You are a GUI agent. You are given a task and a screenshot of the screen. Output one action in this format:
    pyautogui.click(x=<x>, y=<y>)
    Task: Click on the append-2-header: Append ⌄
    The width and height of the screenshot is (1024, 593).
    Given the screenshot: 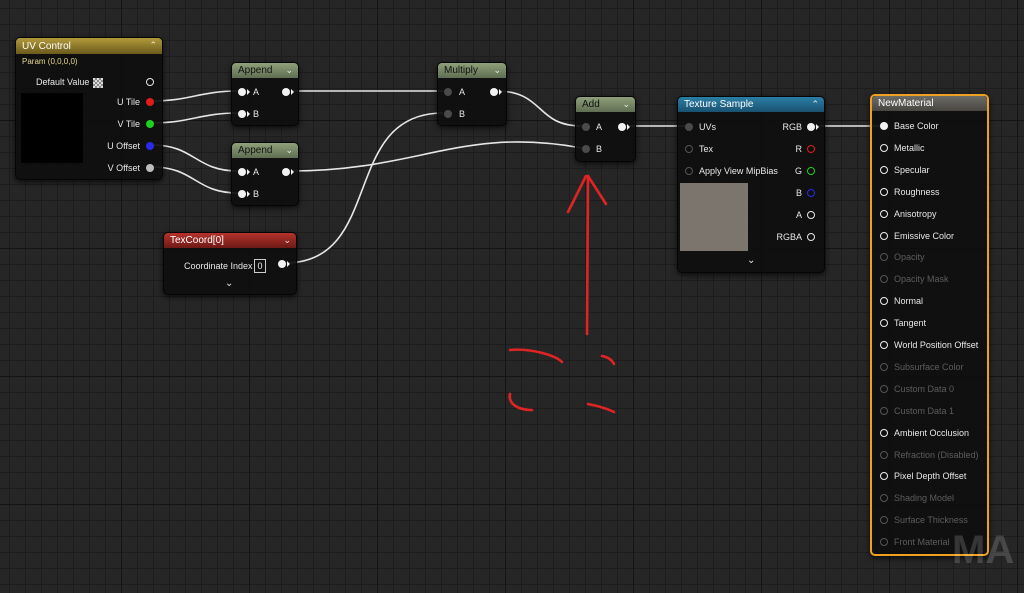 What is the action you would take?
    pyautogui.click(x=265, y=150)
    